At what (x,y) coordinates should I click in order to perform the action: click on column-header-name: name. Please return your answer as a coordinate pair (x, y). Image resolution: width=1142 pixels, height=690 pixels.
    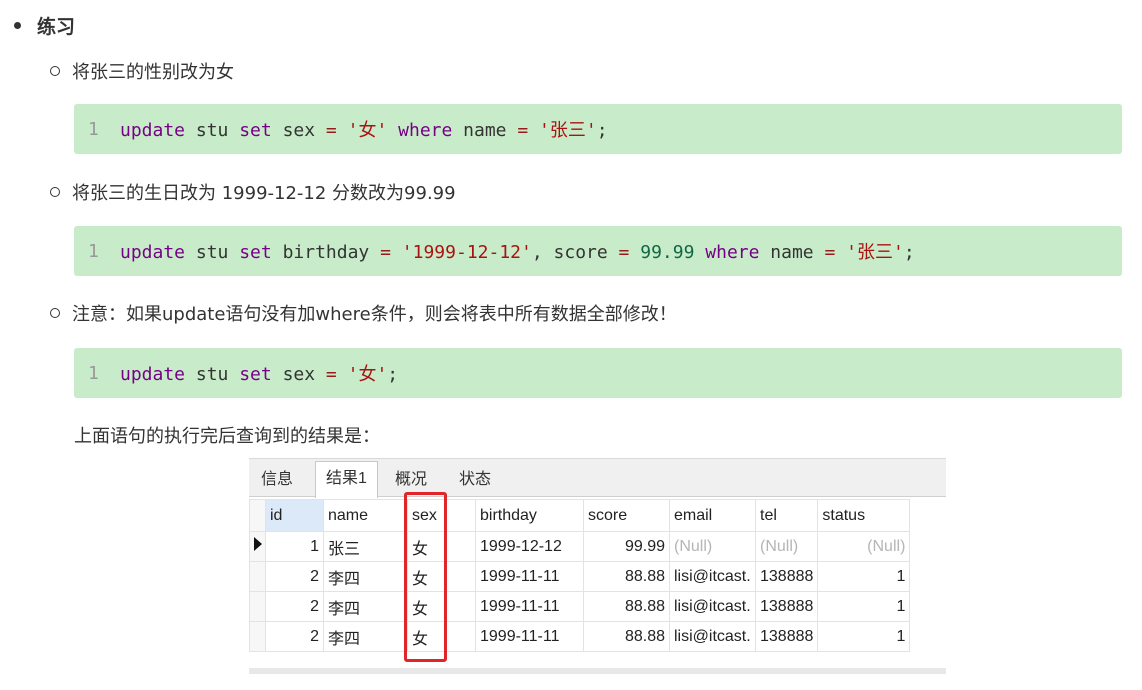
    Looking at the image, I should click on (365, 515).